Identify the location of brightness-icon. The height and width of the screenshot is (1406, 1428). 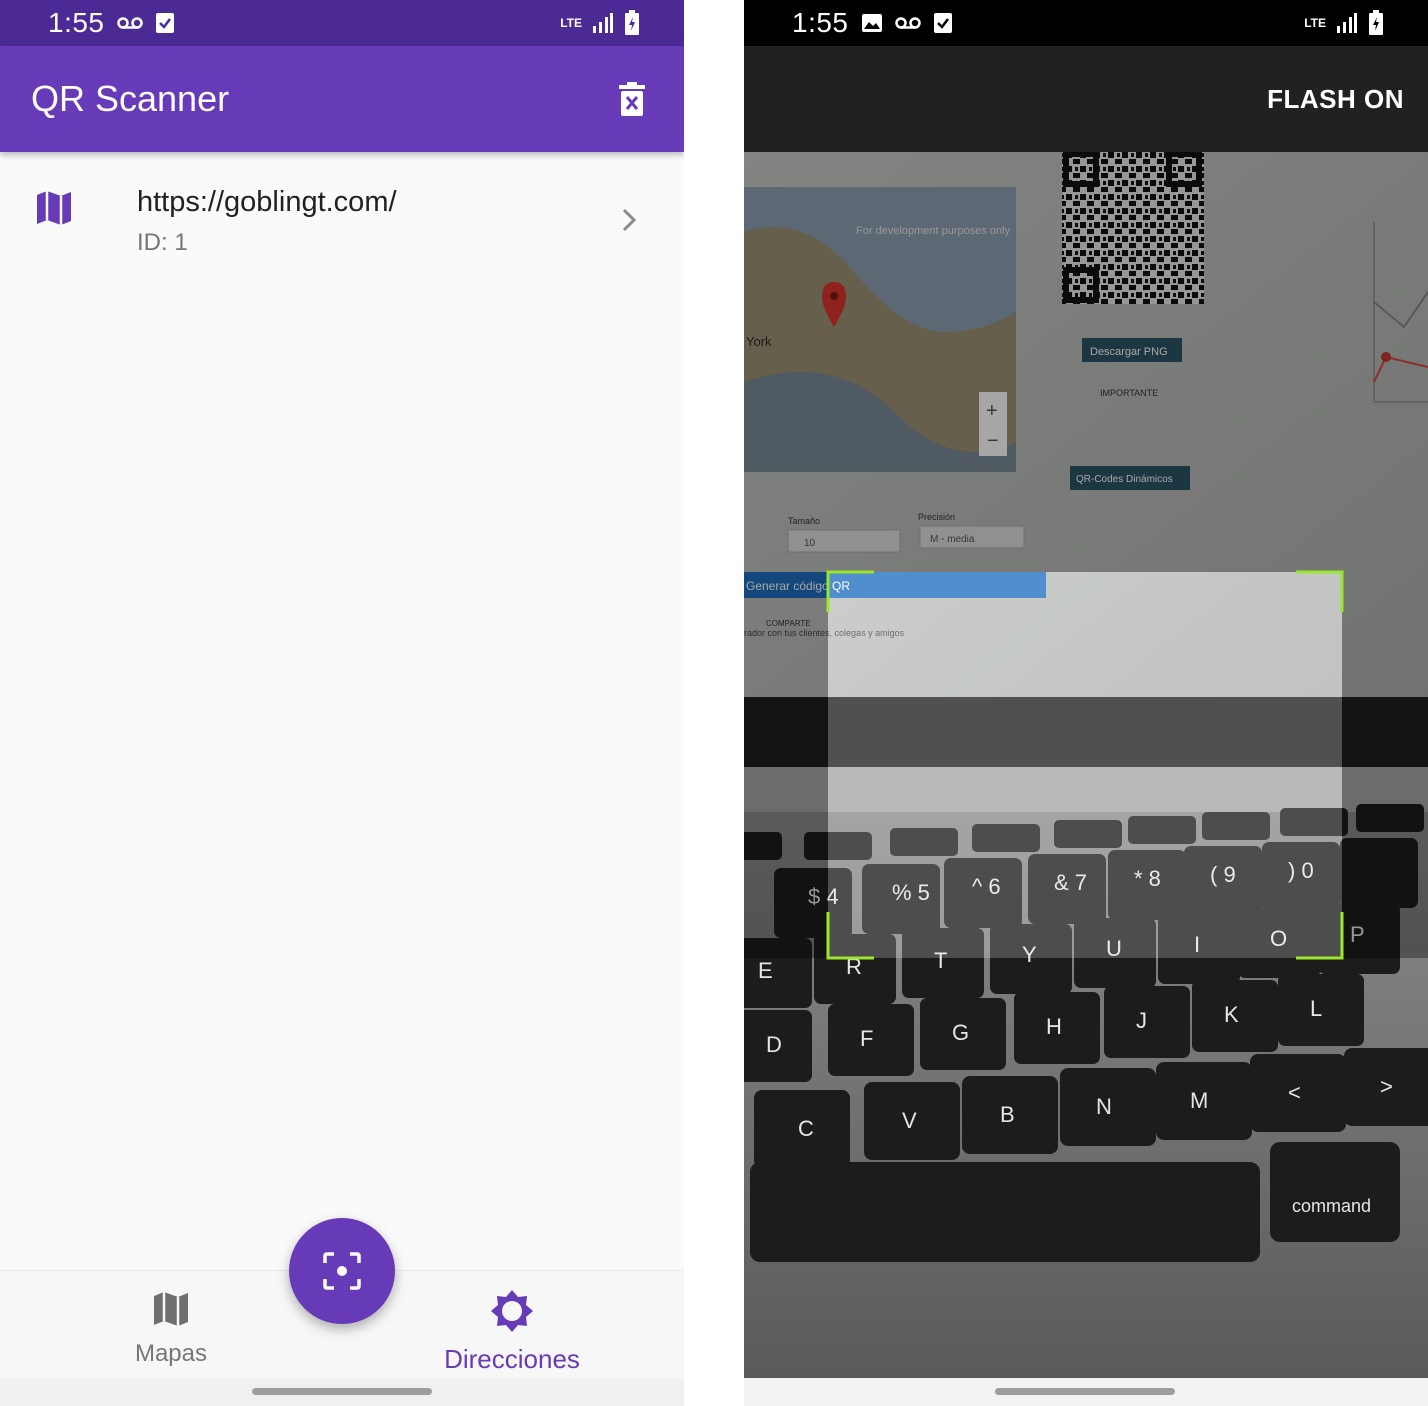
(512, 1311).